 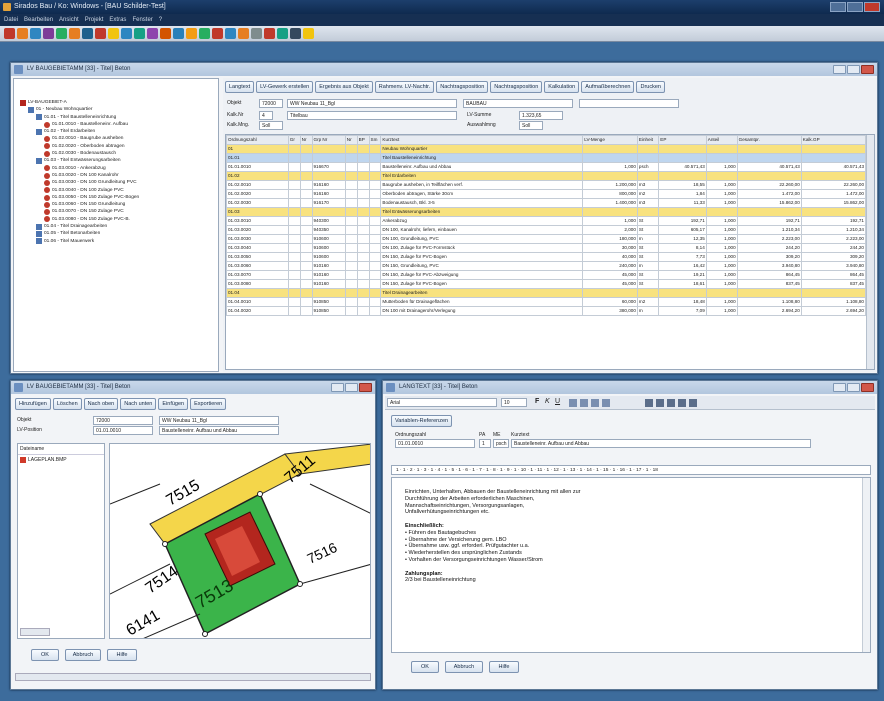 What do you see at coordinates (482, 140) in the screenshot?
I see `column-header: Kurztext` at bounding box center [482, 140].